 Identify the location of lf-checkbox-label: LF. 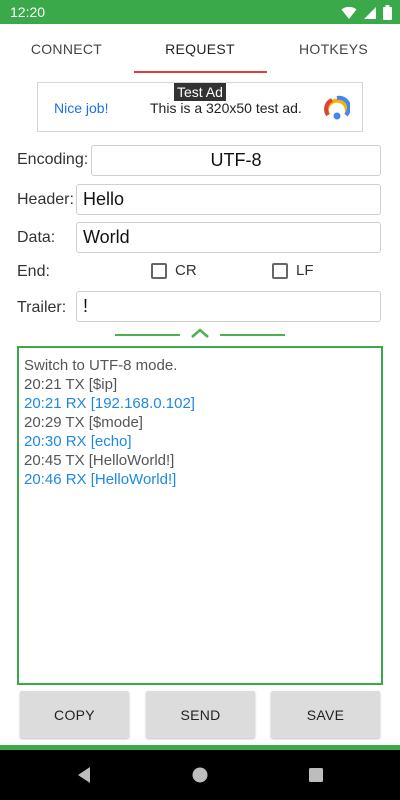
(305, 270).